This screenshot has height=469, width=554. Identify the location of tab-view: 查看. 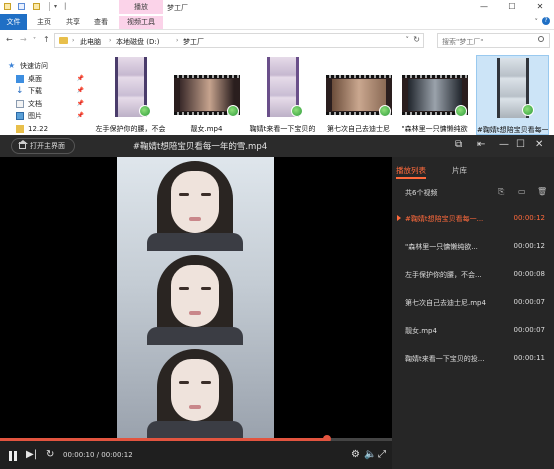
(101, 22).